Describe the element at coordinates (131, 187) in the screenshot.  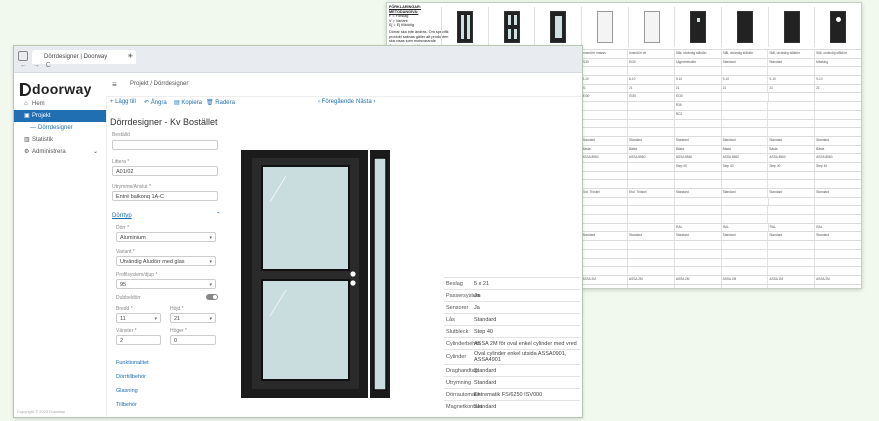
I see `field-label: Utrymme/Anslut *` at that location.